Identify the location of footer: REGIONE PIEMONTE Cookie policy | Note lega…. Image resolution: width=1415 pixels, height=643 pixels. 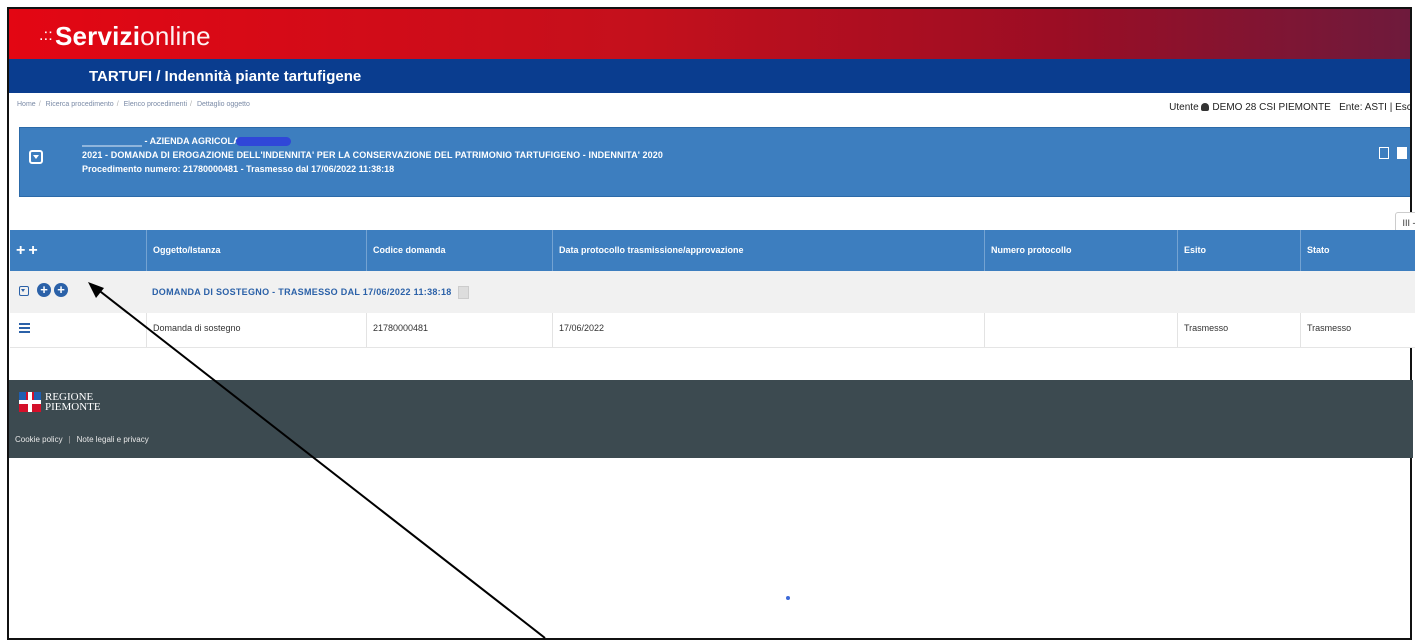
(711, 419).